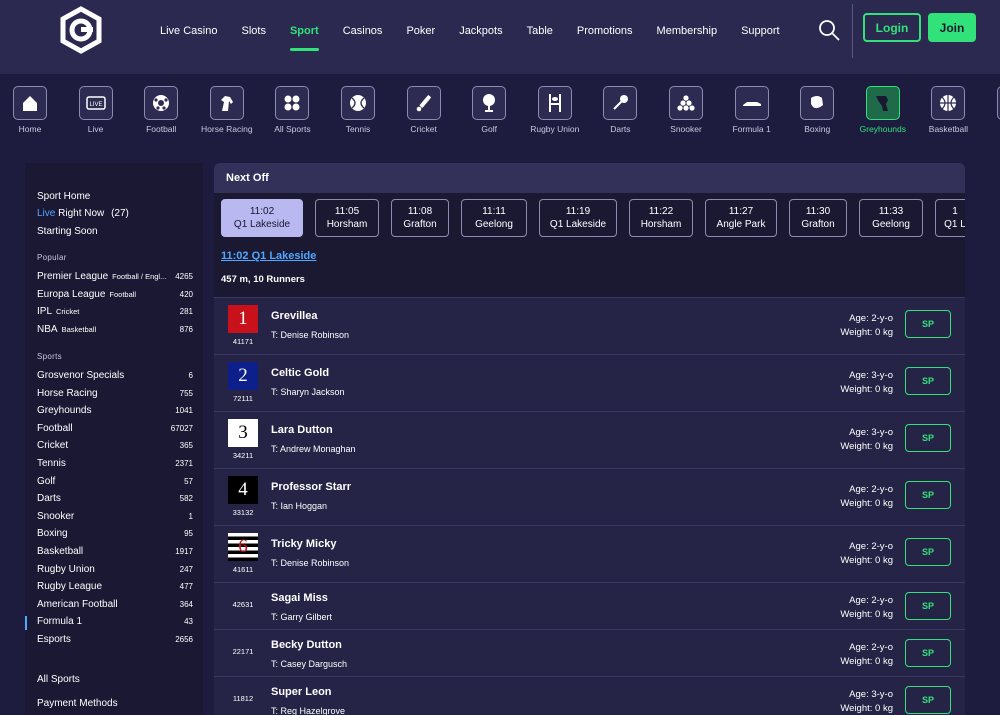 Image resolution: width=1000 pixels, height=715 pixels. I want to click on race-tab: 11:33 Geelong, so click(891, 218).